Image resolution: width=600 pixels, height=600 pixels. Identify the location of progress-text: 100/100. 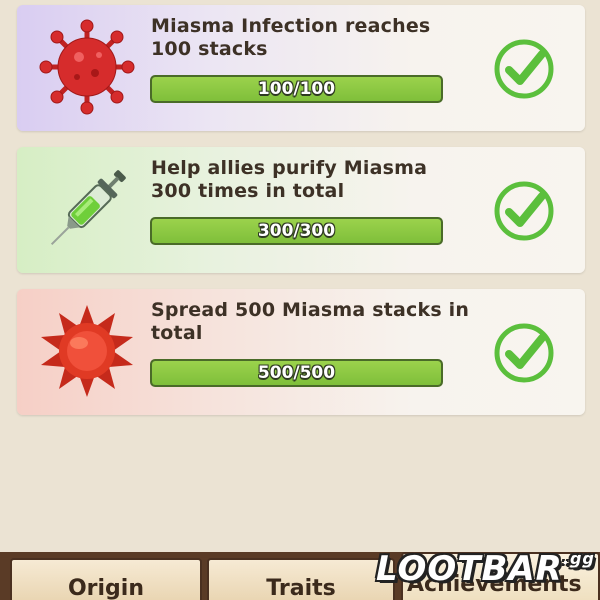
(296, 89).